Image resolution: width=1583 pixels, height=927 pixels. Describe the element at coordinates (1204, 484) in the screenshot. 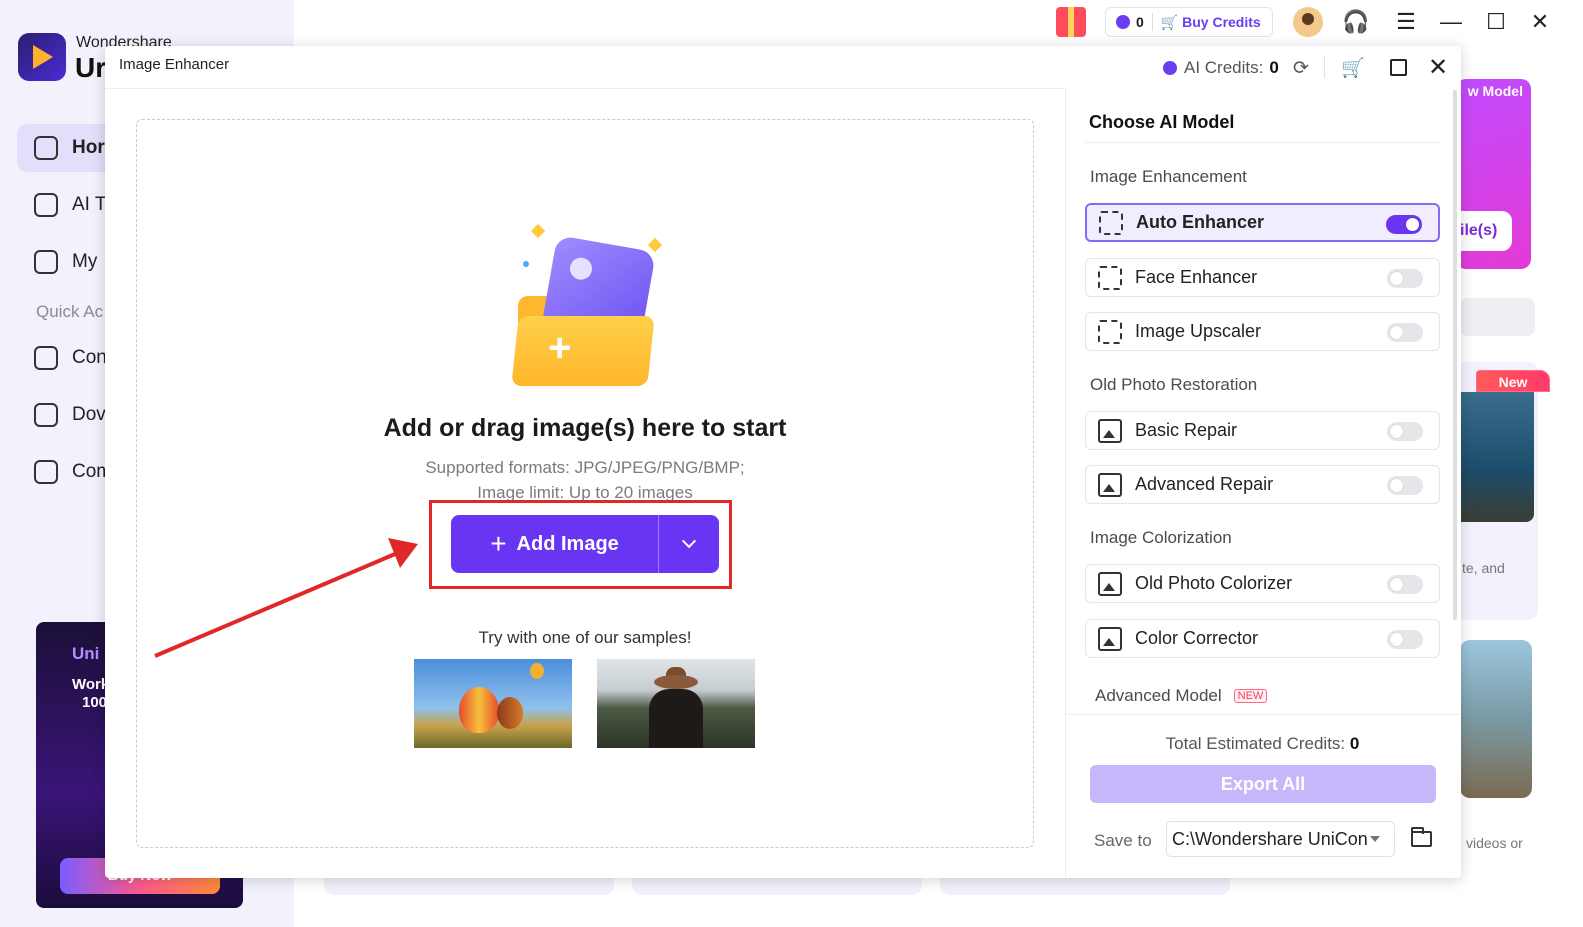

I see `model-label: Advanced Repair` at that location.